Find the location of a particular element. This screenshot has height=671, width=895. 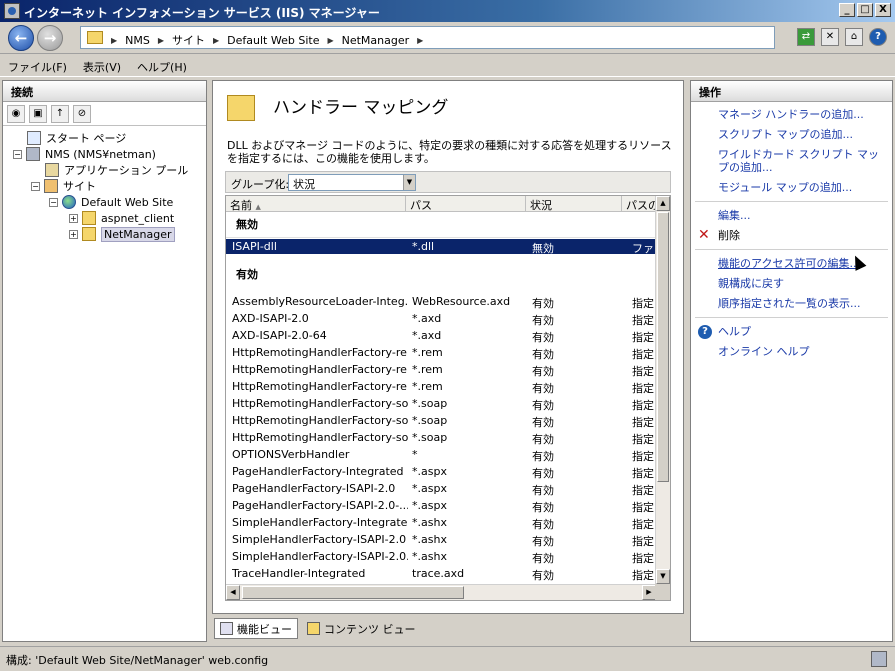

page-title: ハンドラー マッピング is located at coordinates (361, 108).